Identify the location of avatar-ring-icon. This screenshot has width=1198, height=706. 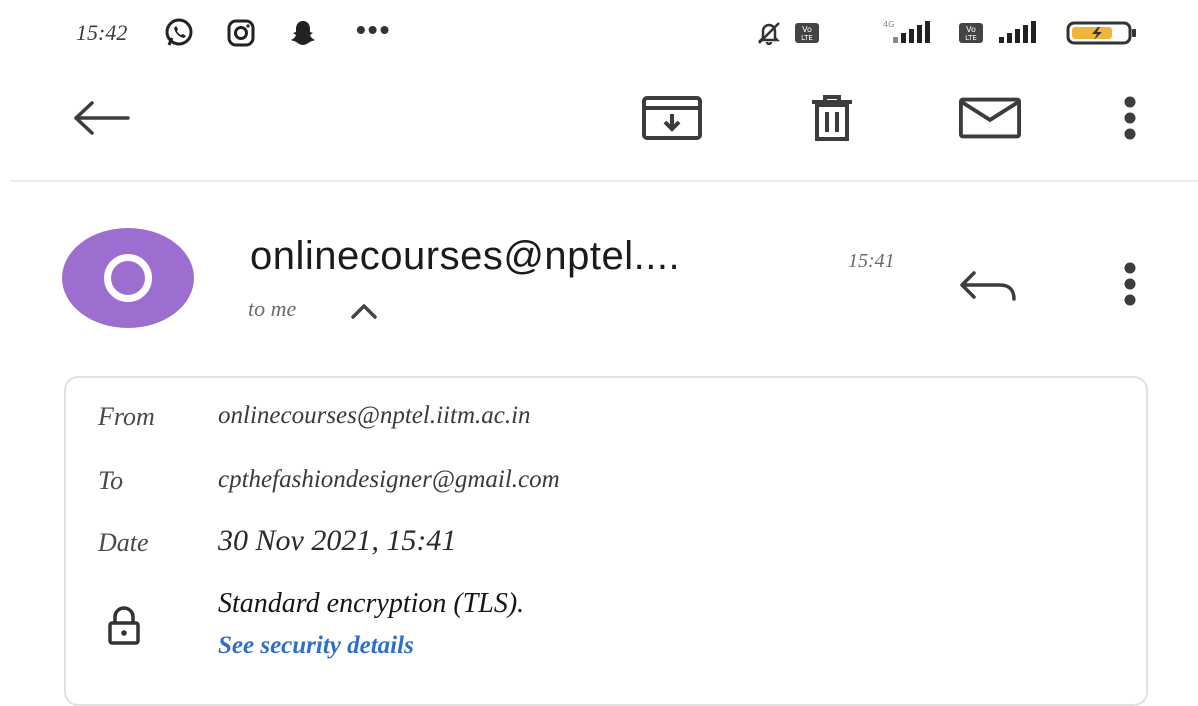
(128, 278).